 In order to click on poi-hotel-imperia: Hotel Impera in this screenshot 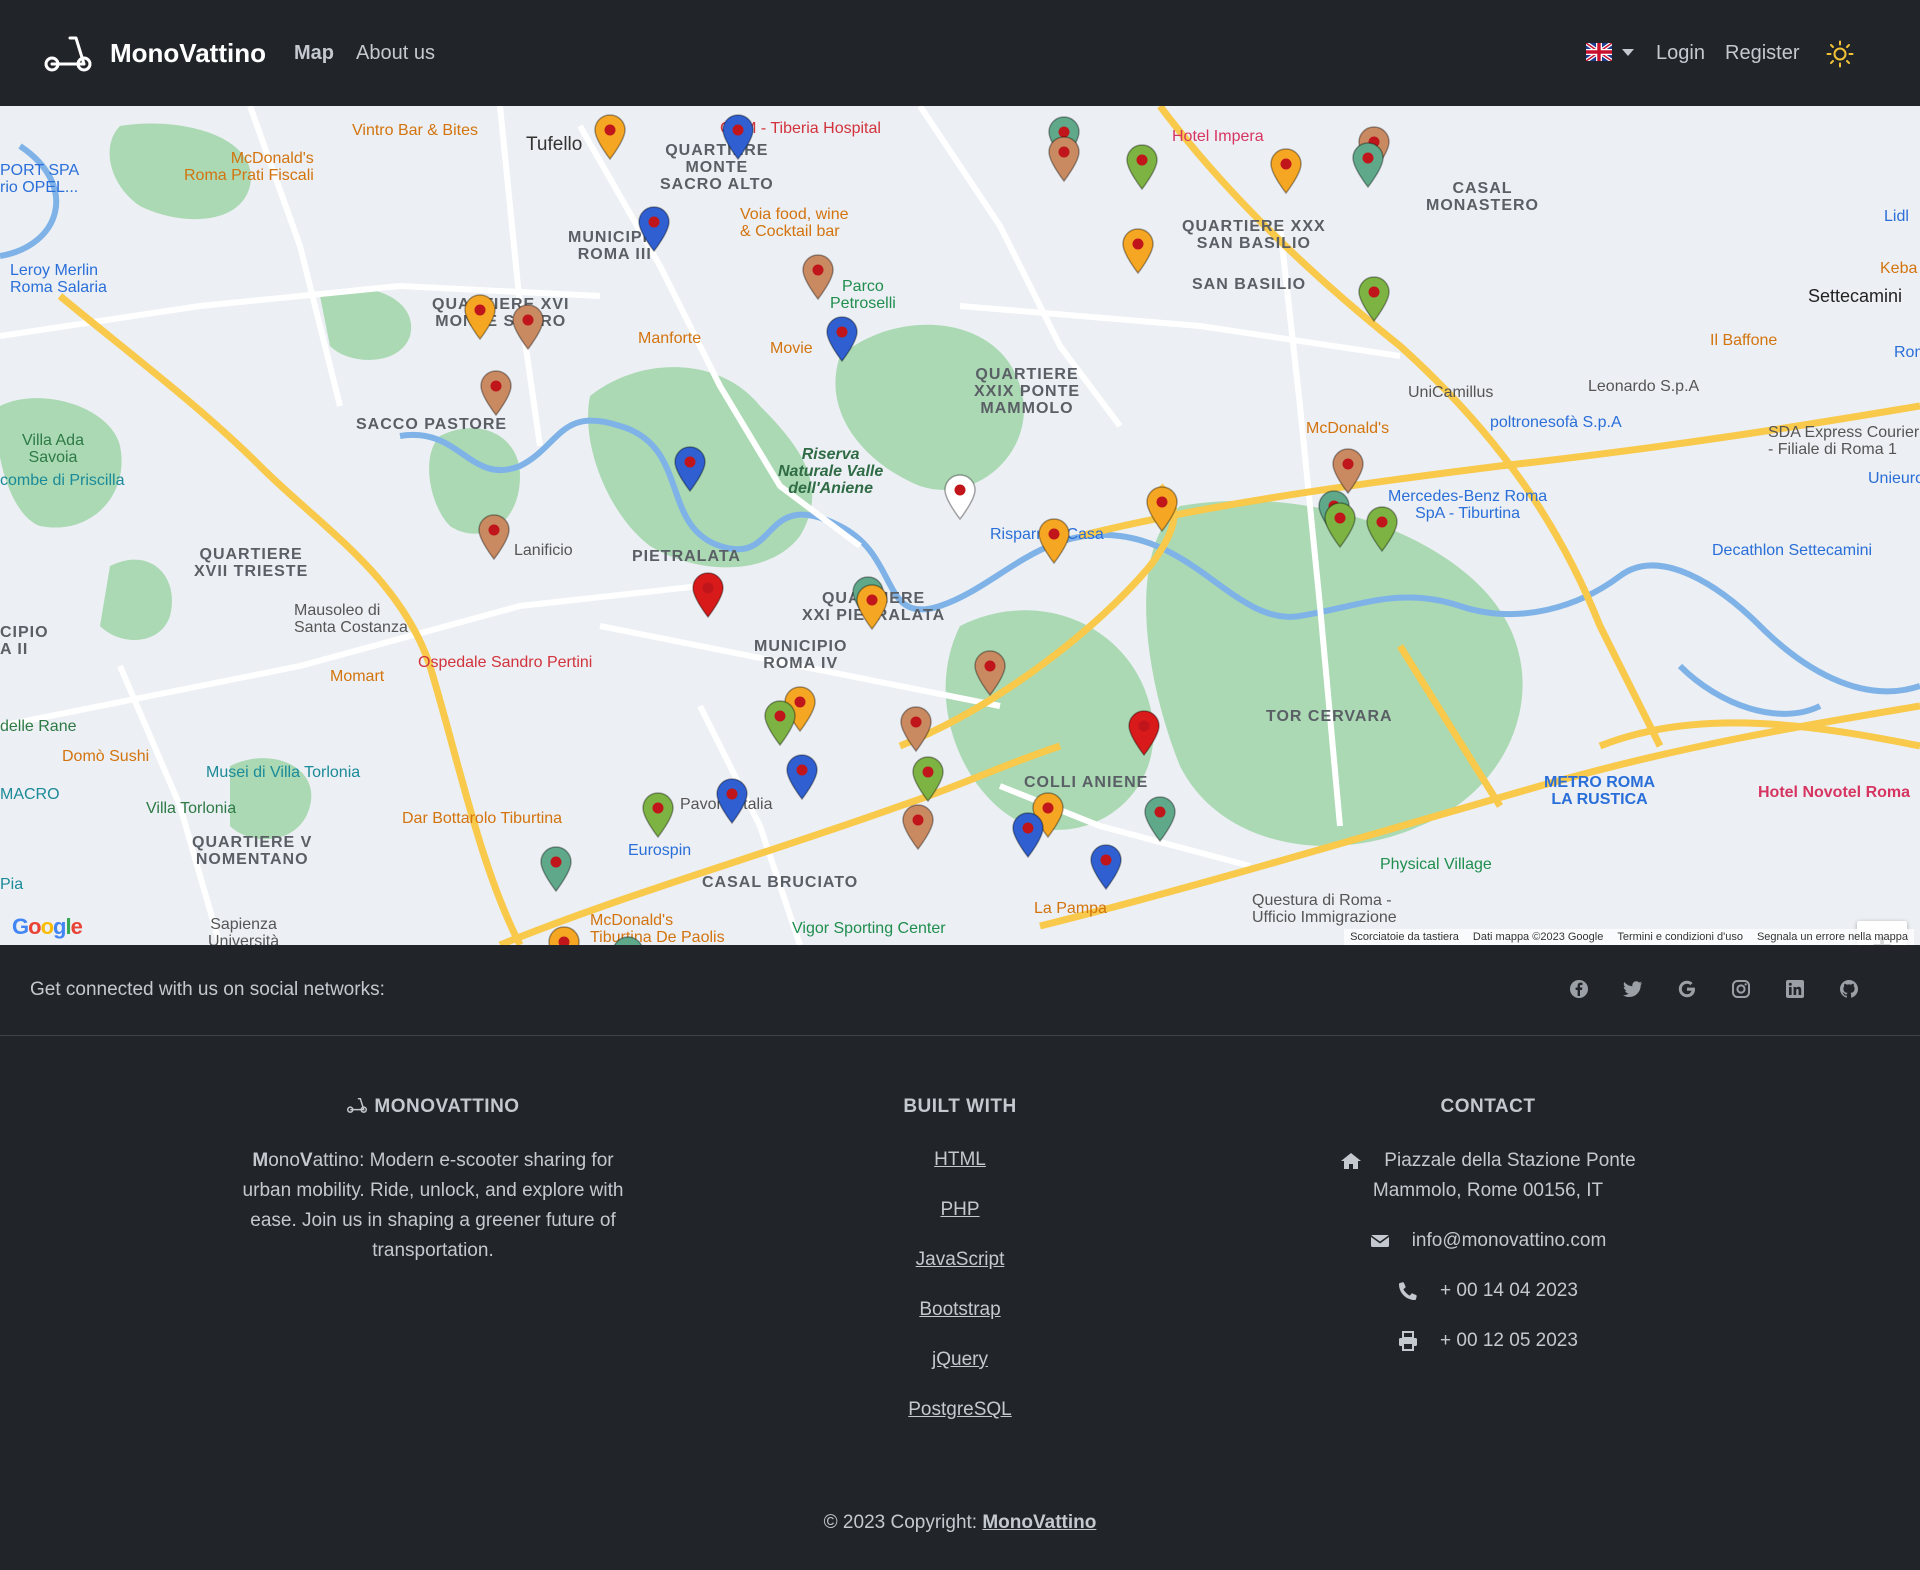, I will do `click(1218, 136)`.